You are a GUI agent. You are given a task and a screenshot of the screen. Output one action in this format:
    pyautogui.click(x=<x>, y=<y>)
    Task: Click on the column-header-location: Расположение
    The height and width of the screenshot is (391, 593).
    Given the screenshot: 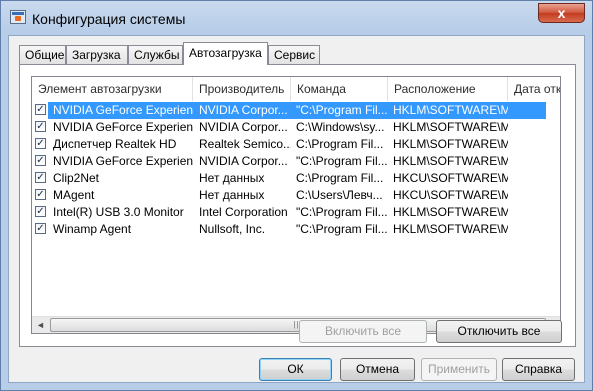 What is the action you would take?
    pyautogui.click(x=448, y=89)
    